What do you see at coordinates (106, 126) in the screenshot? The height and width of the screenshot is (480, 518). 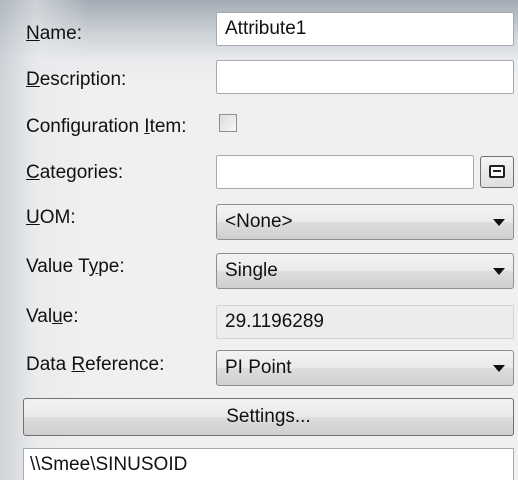 I see `configuration-item-label: Configuration Item:` at bounding box center [106, 126].